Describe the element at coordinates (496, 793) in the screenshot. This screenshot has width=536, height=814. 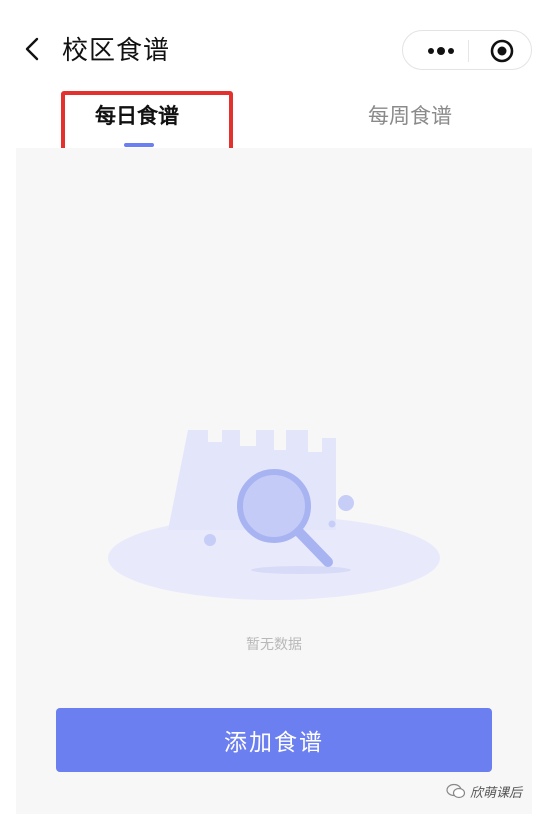
I see `watermark-text: 欣萌课后` at that location.